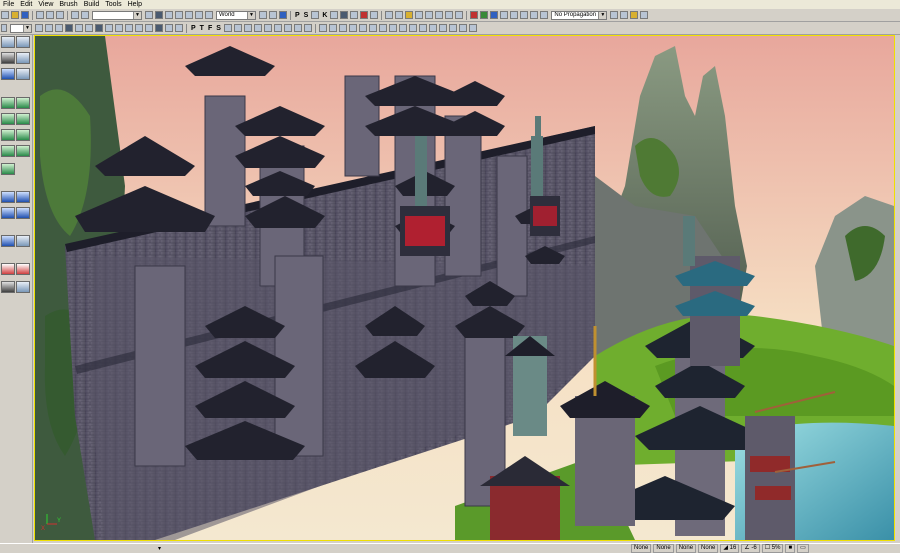  What do you see at coordinates (344, 15) in the screenshot?
I see `picture-icon` at bounding box center [344, 15].